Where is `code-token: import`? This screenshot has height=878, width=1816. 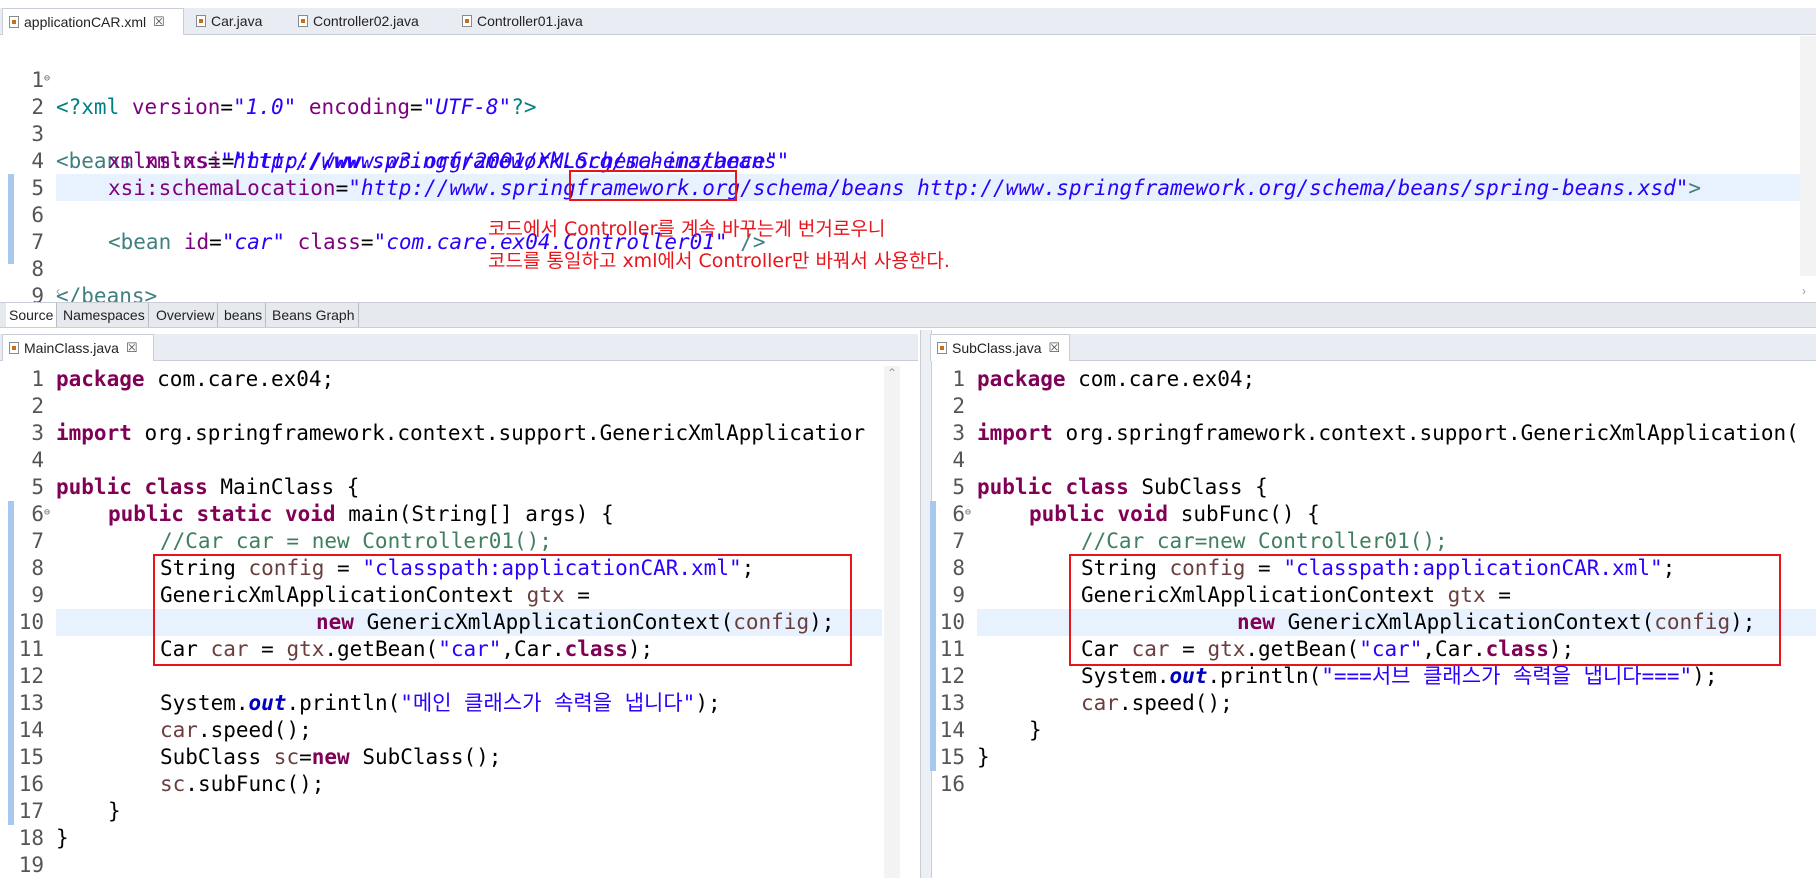
code-token: import is located at coordinates (94, 433).